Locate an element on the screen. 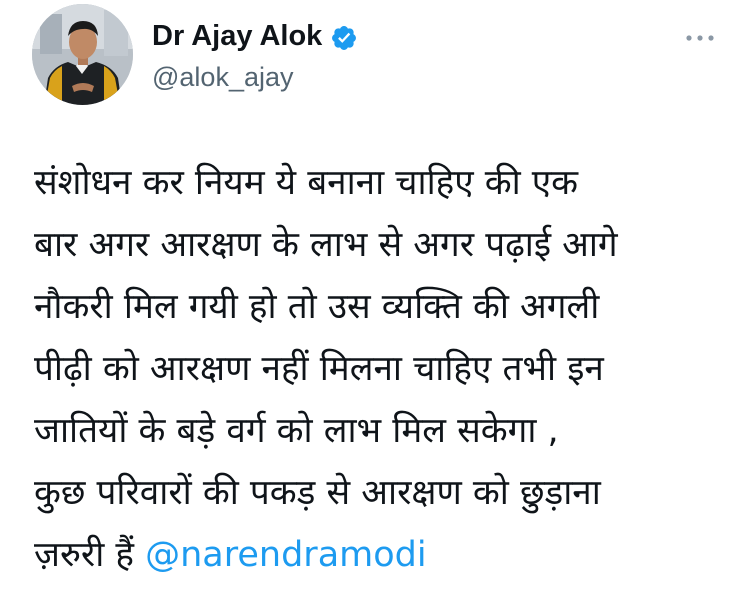 This screenshot has width=750, height=613. mention-link: @narendramodi is located at coordinates (285, 555).